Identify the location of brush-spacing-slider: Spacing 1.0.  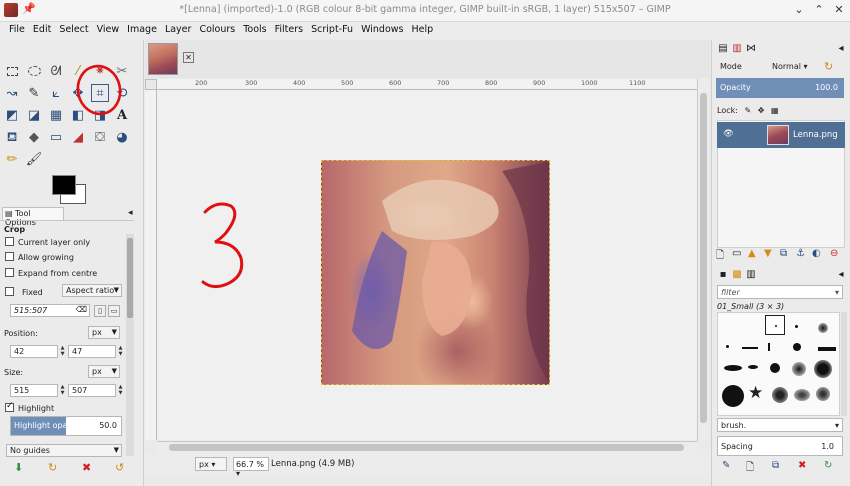
(780, 446).